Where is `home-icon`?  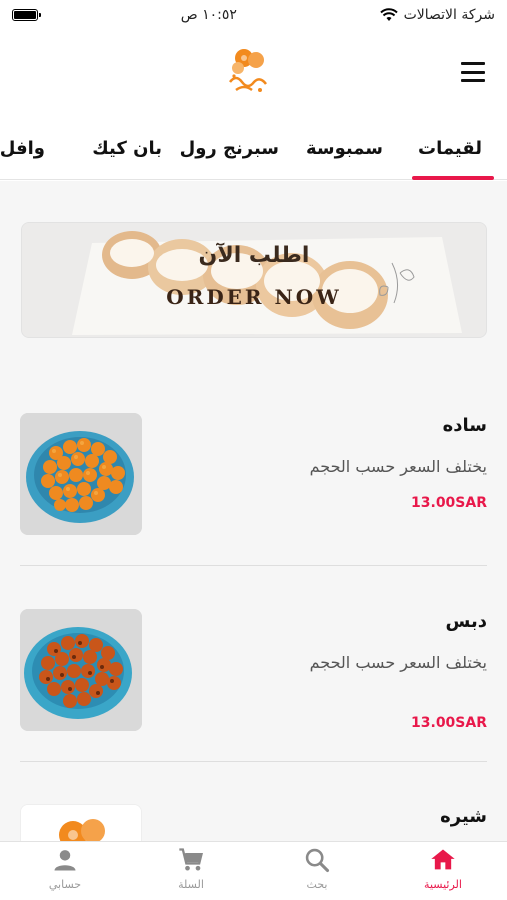 home-icon is located at coordinates (443, 859).